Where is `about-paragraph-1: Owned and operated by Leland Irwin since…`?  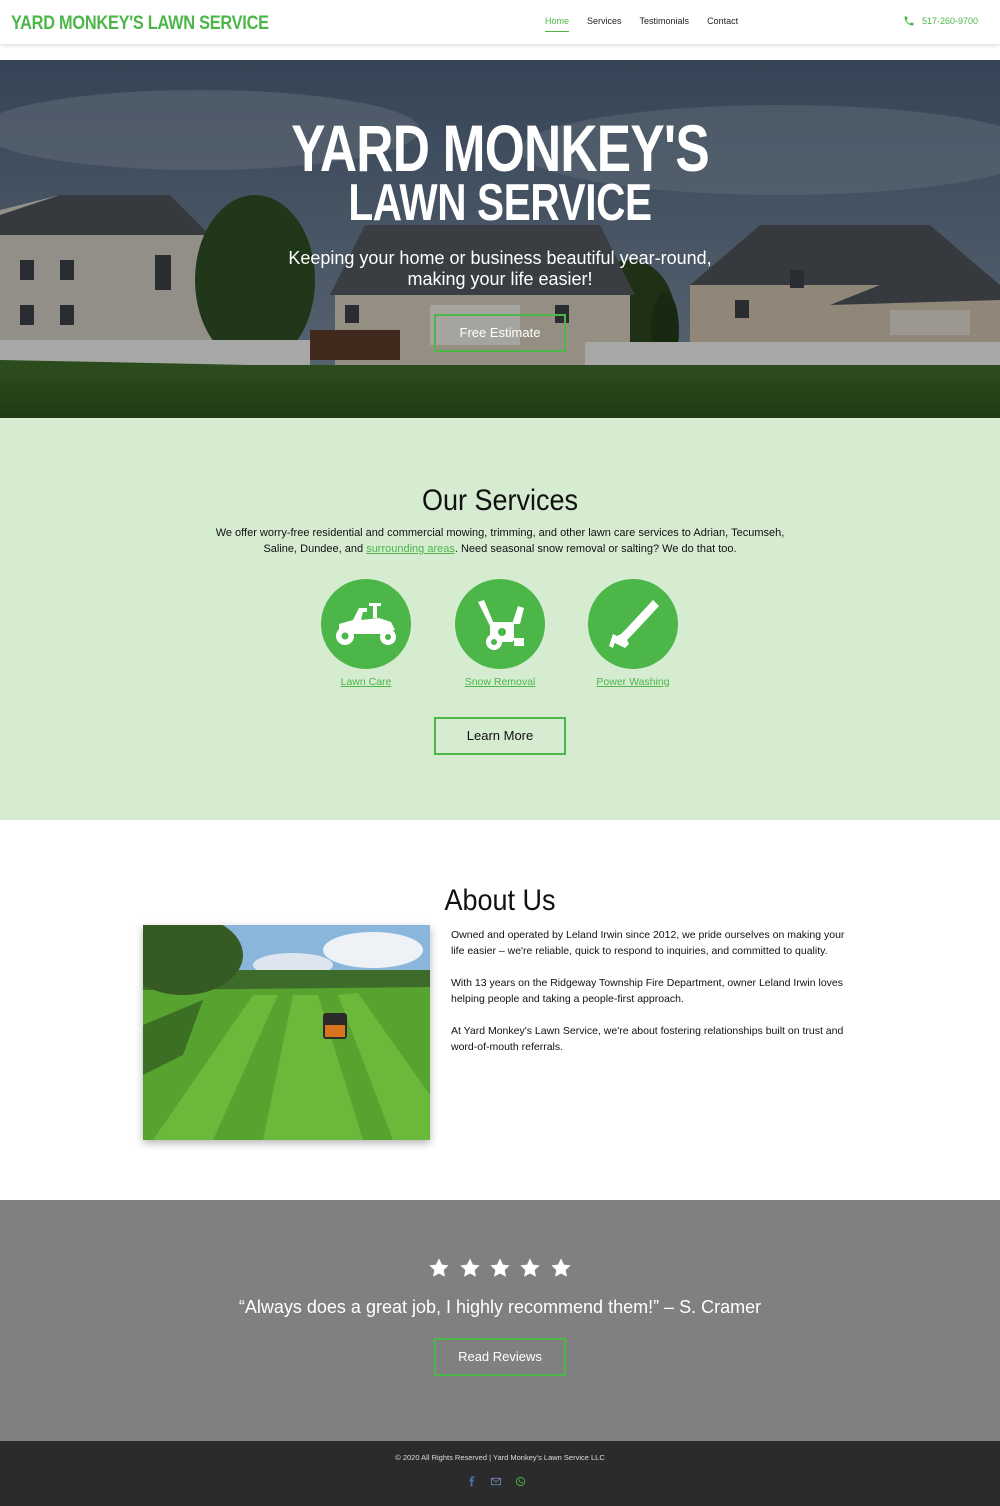 about-paragraph-1: Owned and operated by Leland Irwin since… is located at coordinates (648, 943).